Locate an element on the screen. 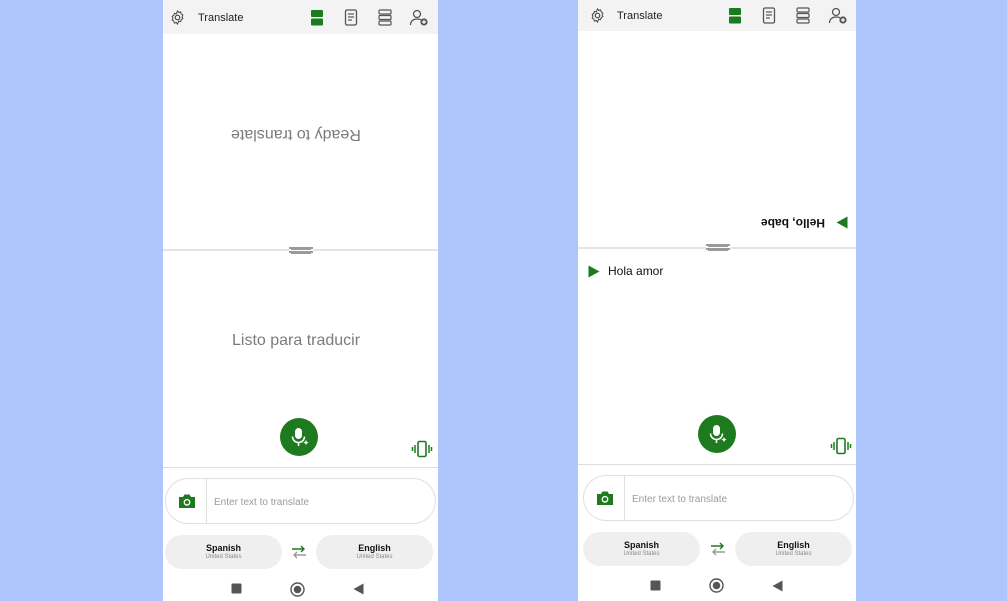  bottom-message-text: Hola amor is located at coordinates (636, 271).